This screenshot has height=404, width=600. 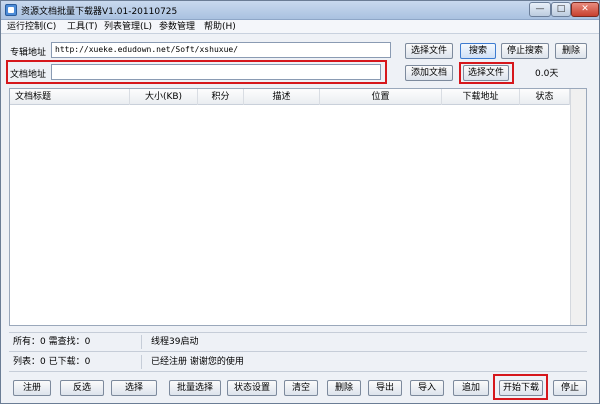 What do you see at coordinates (301, 388) in the screenshot?
I see `clear-button: 清空` at bounding box center [301, 388].